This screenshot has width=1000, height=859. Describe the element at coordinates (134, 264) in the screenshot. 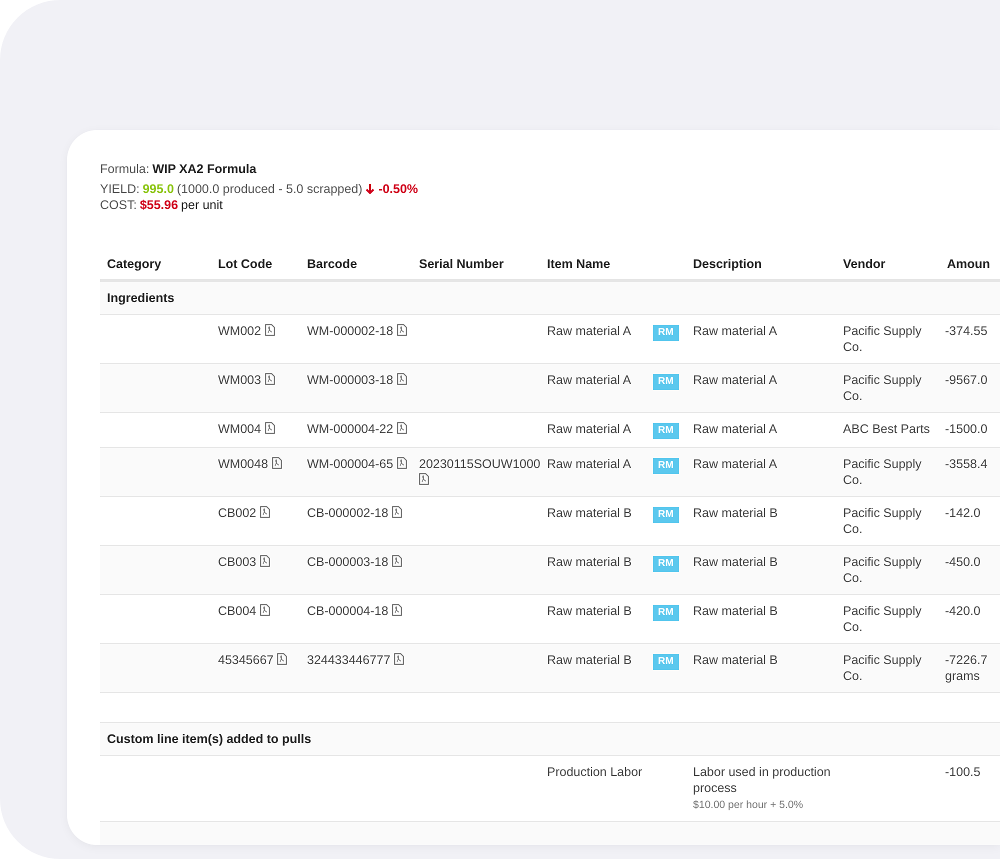

I see `column-header: Category` at that location.